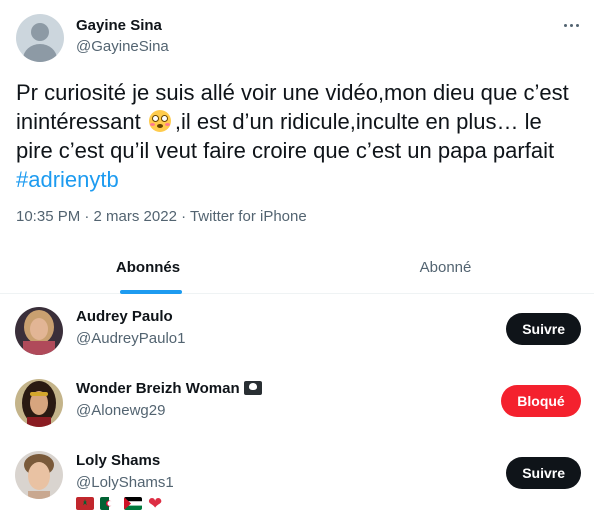 This screenshot has height=526, width=594. I want to click on author-name: Gayine Sina, so click(119, 25).